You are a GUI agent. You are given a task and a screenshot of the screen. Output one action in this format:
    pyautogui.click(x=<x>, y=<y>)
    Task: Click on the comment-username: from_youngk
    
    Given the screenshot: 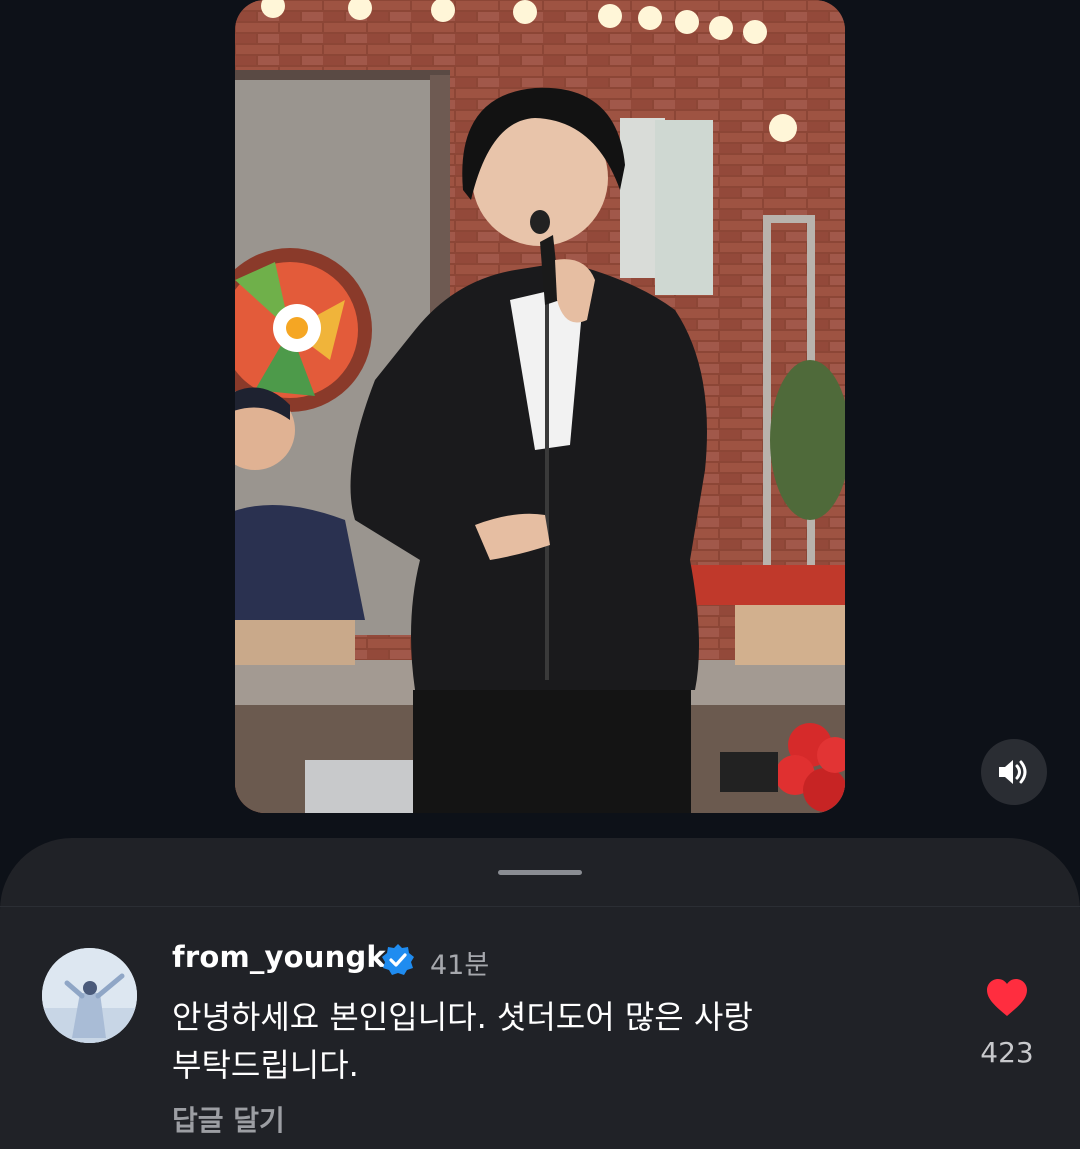 What is the action you would take?
    pyautogui.click(x=279, y=957)
    